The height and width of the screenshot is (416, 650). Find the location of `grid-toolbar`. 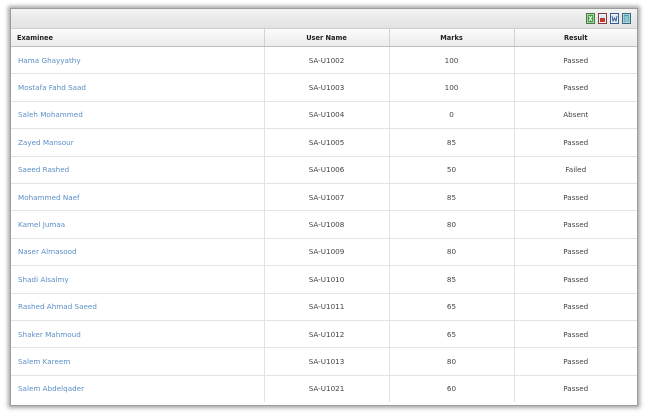

grid-toolbar is located at coordinates (324, 19).